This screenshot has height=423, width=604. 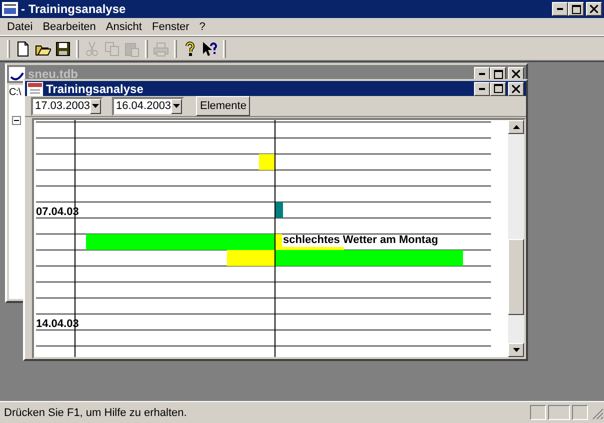 What do you see at coordinates (16, 120) in the screenshot?
I see `collapse-icon` at bounding box center [16, 120].